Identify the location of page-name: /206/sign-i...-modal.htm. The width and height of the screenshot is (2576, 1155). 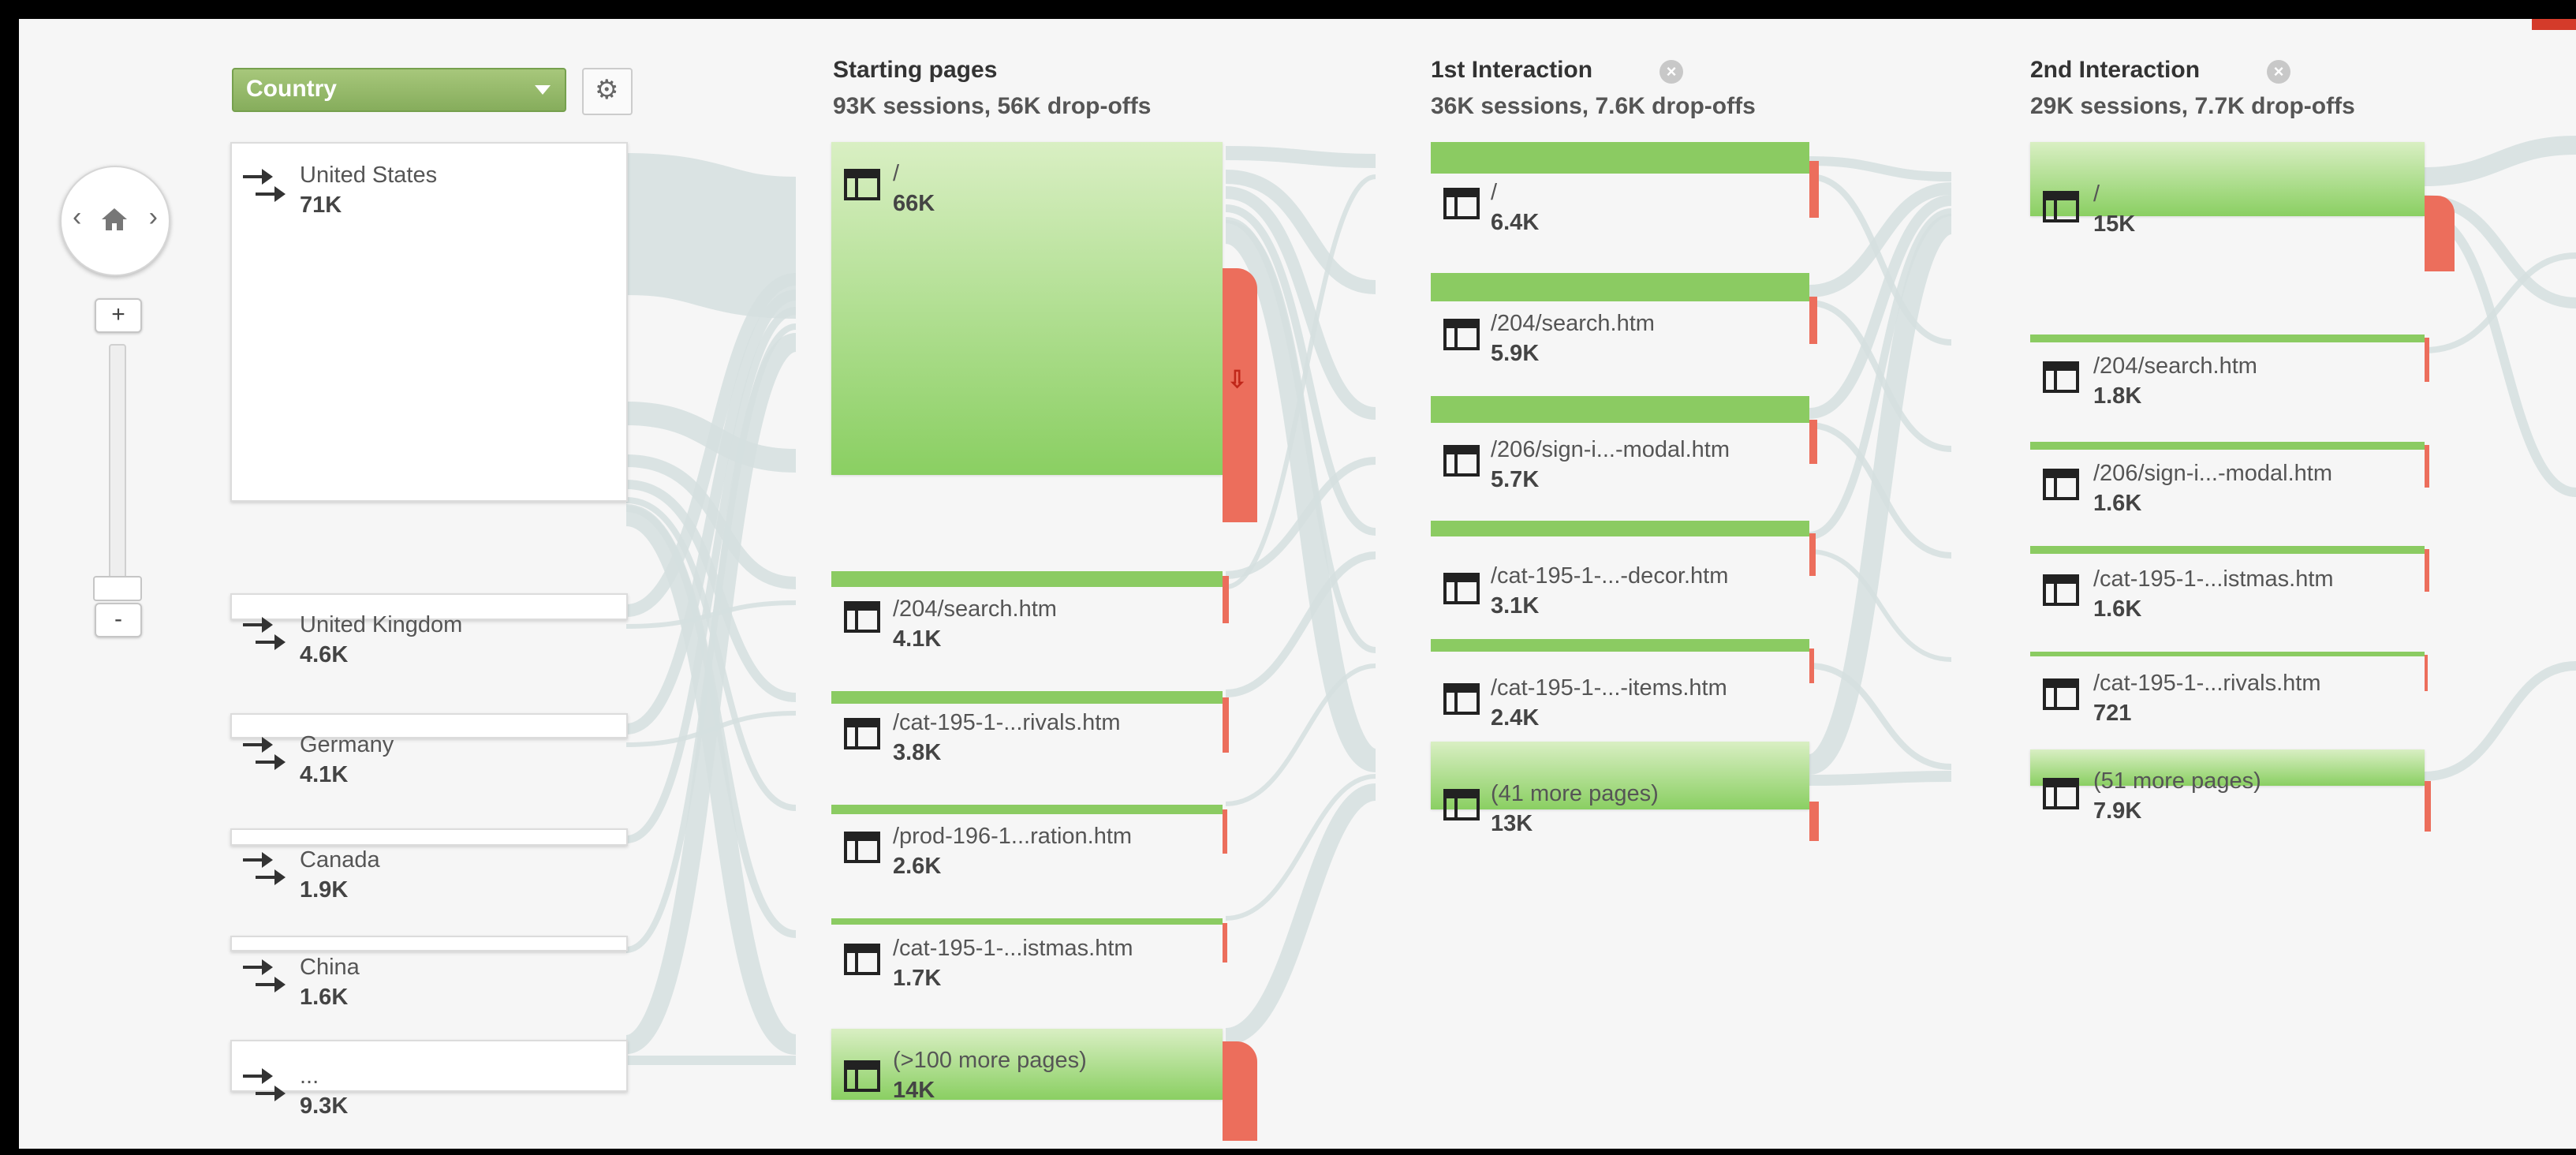
(2213, 473).